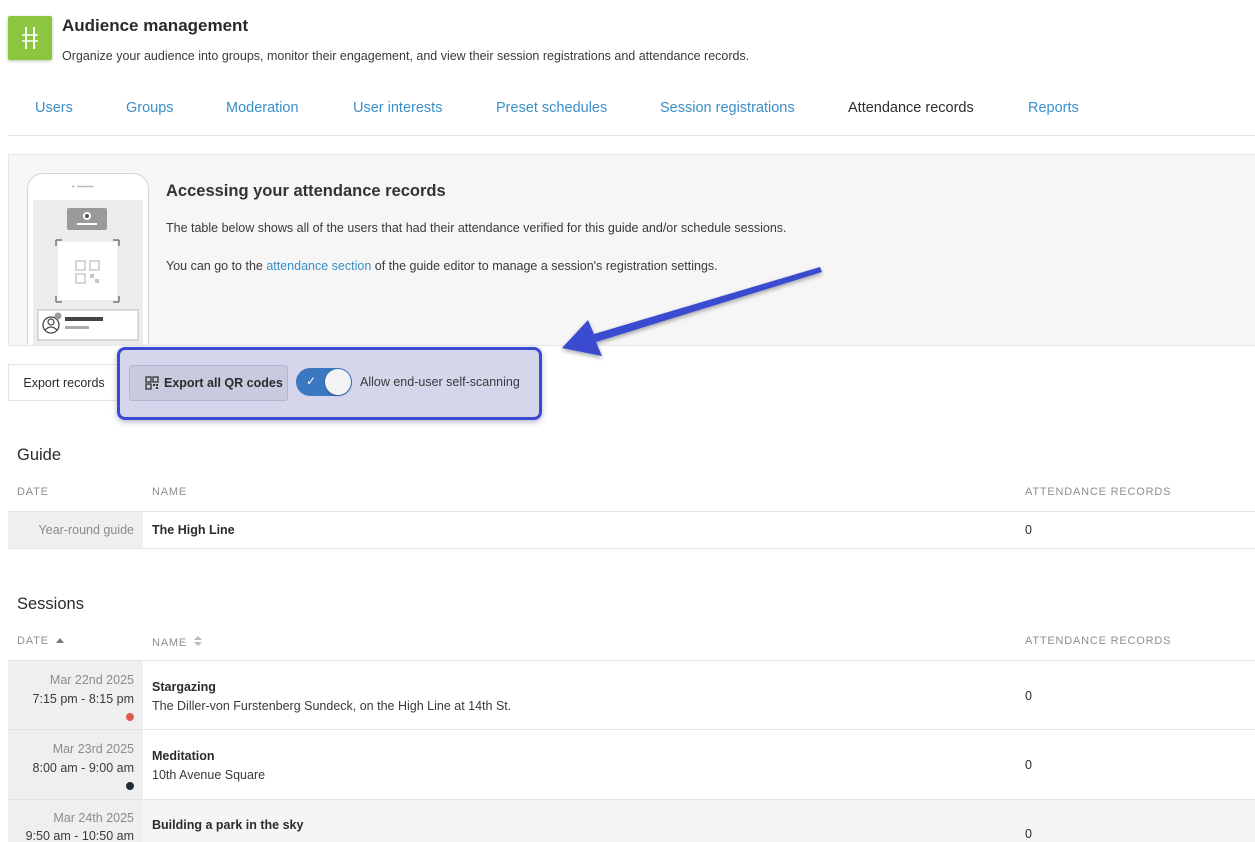 This screenshot has width=1255, height=842. I want to click on session-date-cell: Mar 23rd 2025 8:00 am - 9:00 am, so click(75, 764).